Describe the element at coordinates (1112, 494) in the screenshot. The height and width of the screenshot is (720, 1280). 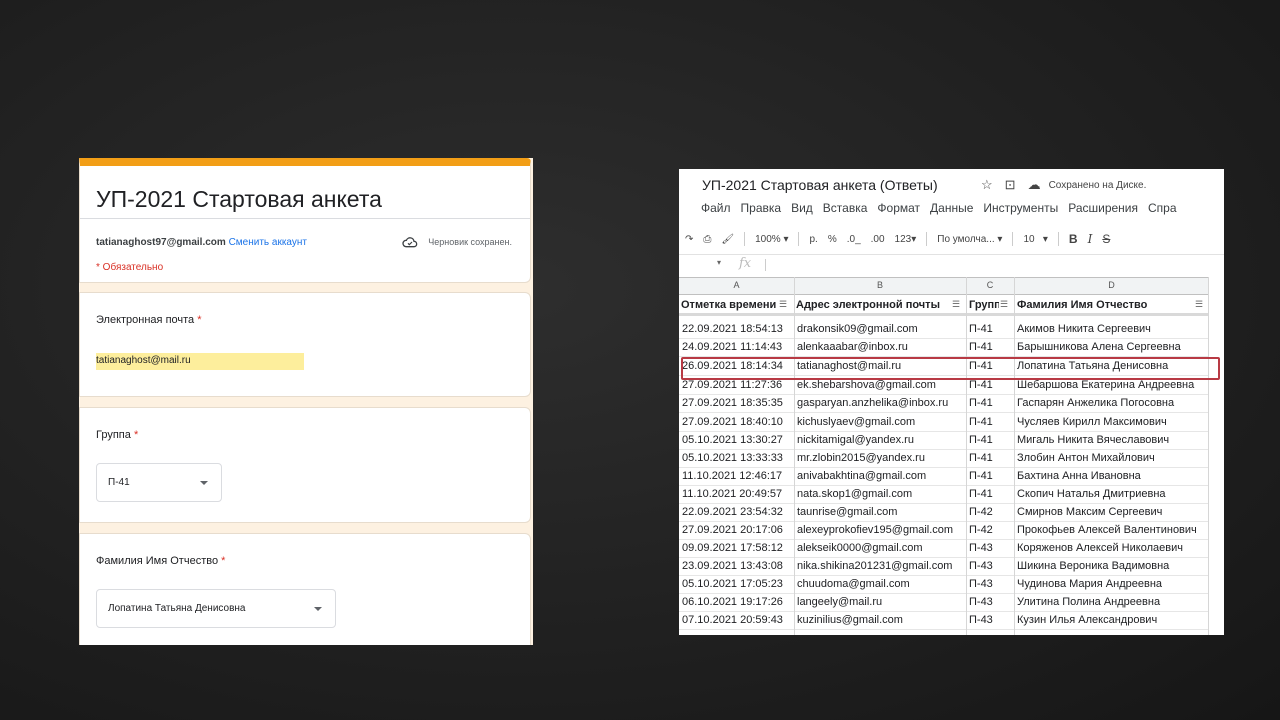
I see `table-cell: Скопич Наталья Дмитриевна` at that location.